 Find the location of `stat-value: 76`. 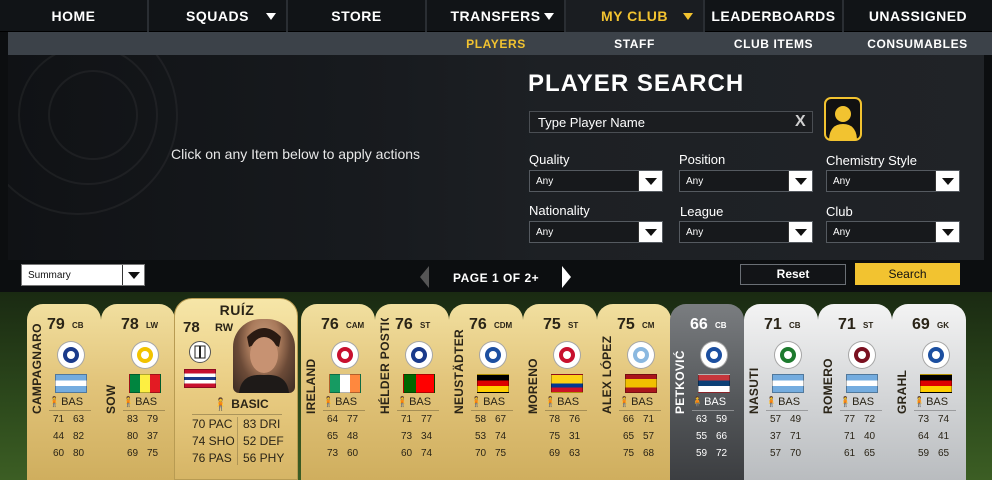

stat-value: 76 is located at coordinates (575, 419).